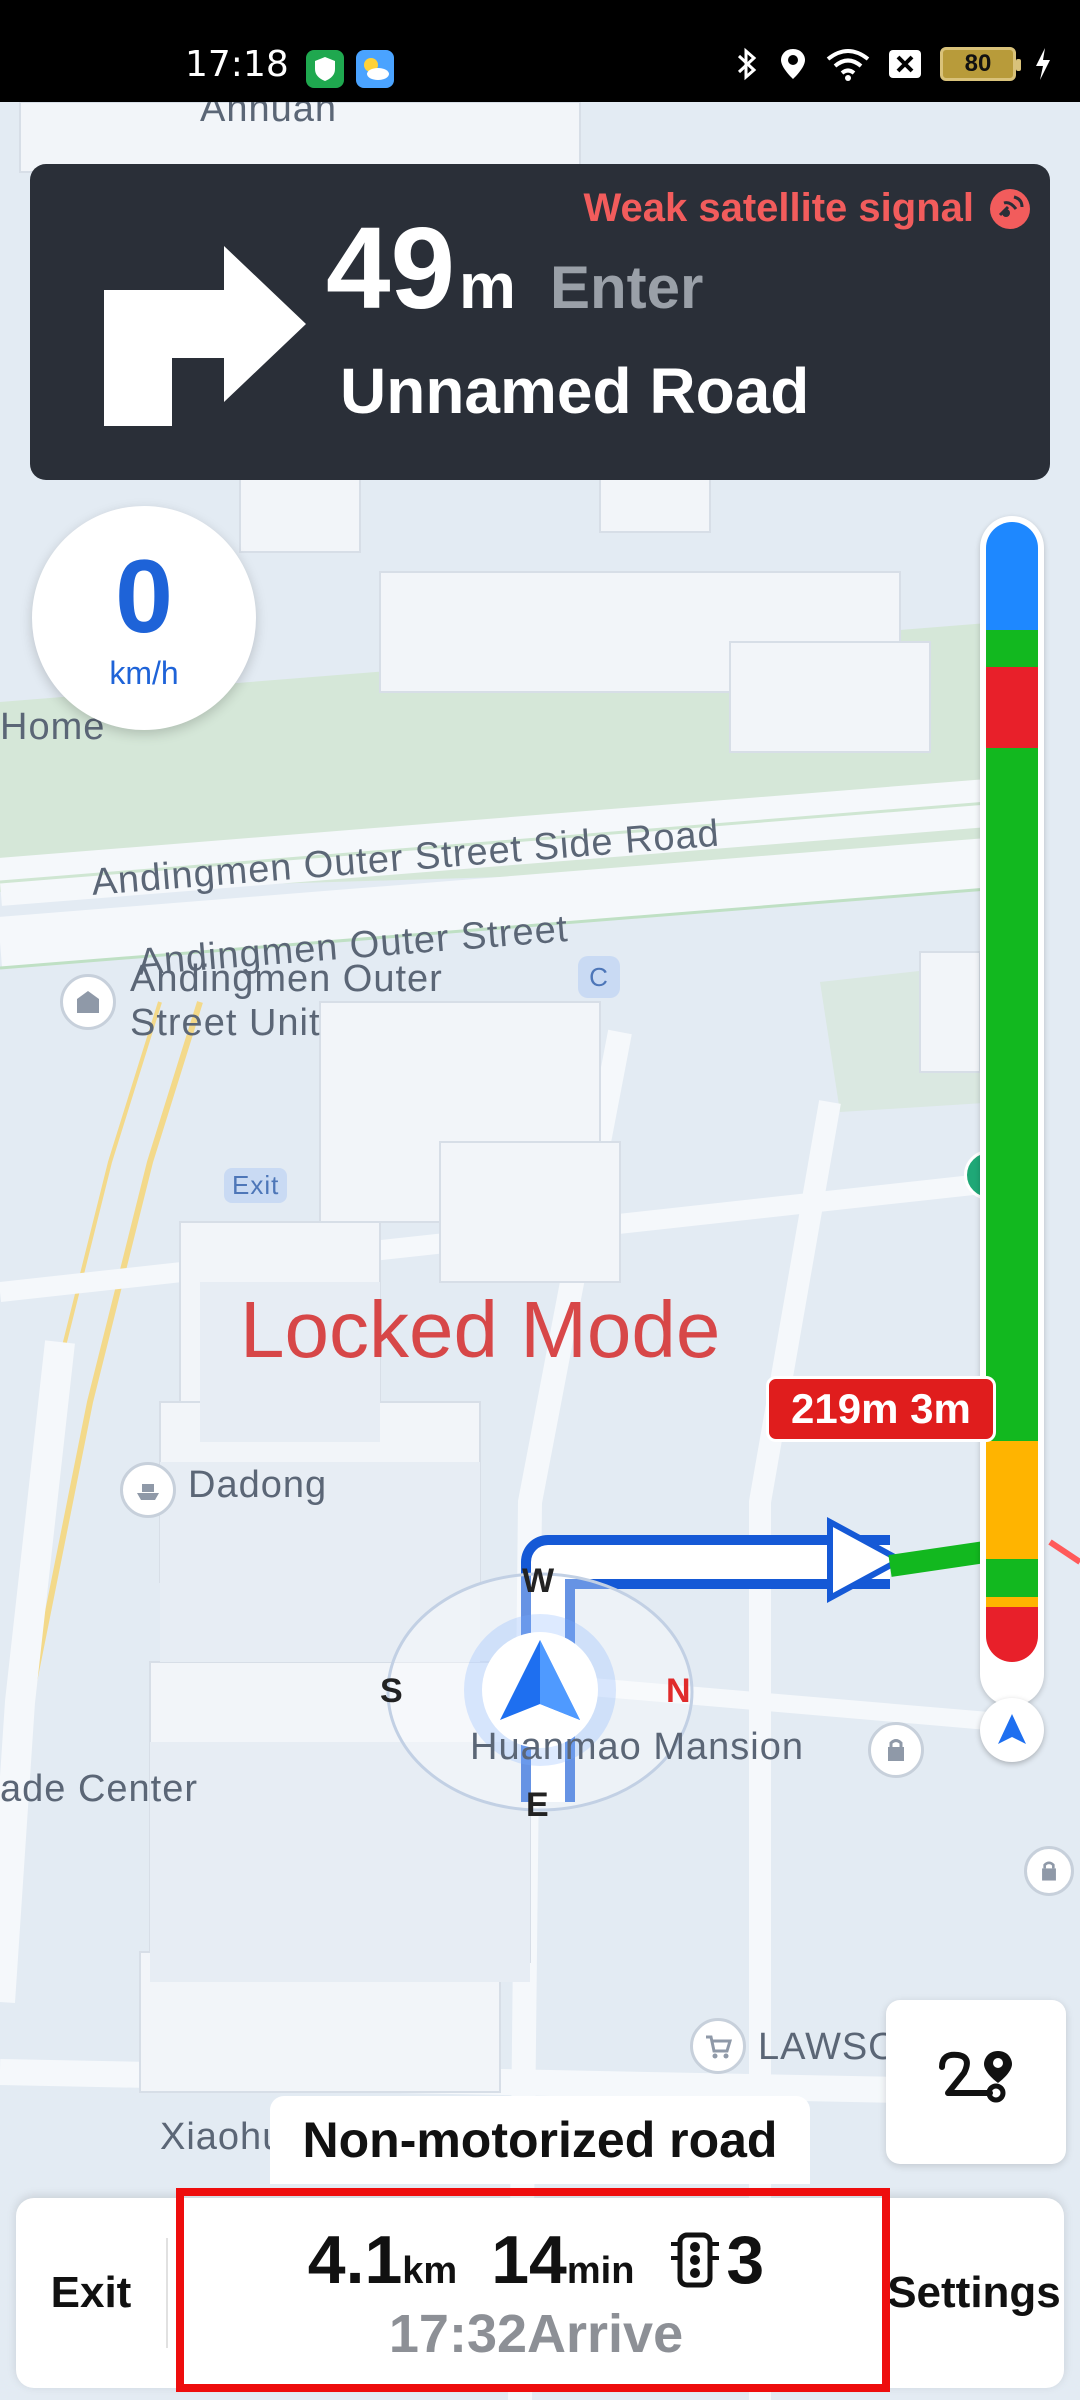 This screenshot has height=2400, width=1080. What do you see at coordinates (144, 672) in the screenshot?
I see `speed-unit: km/h` at bounding box center [144, 672].